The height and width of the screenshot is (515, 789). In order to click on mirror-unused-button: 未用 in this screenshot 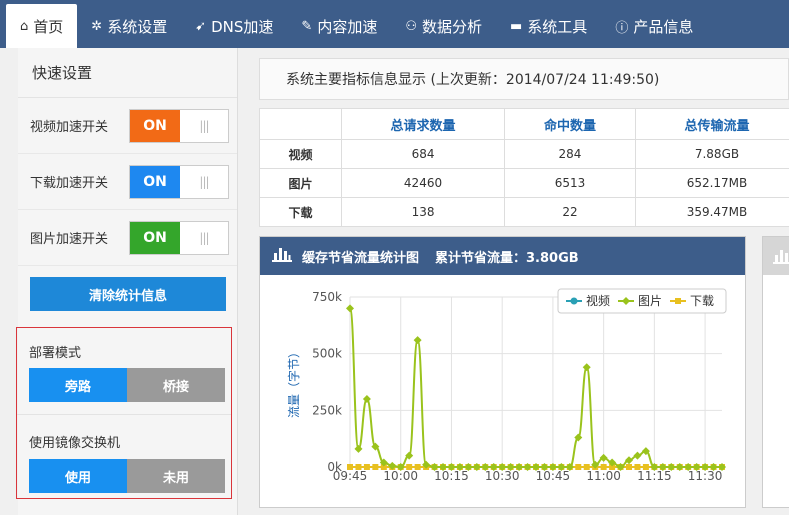, I will do `click(176, 476)`.